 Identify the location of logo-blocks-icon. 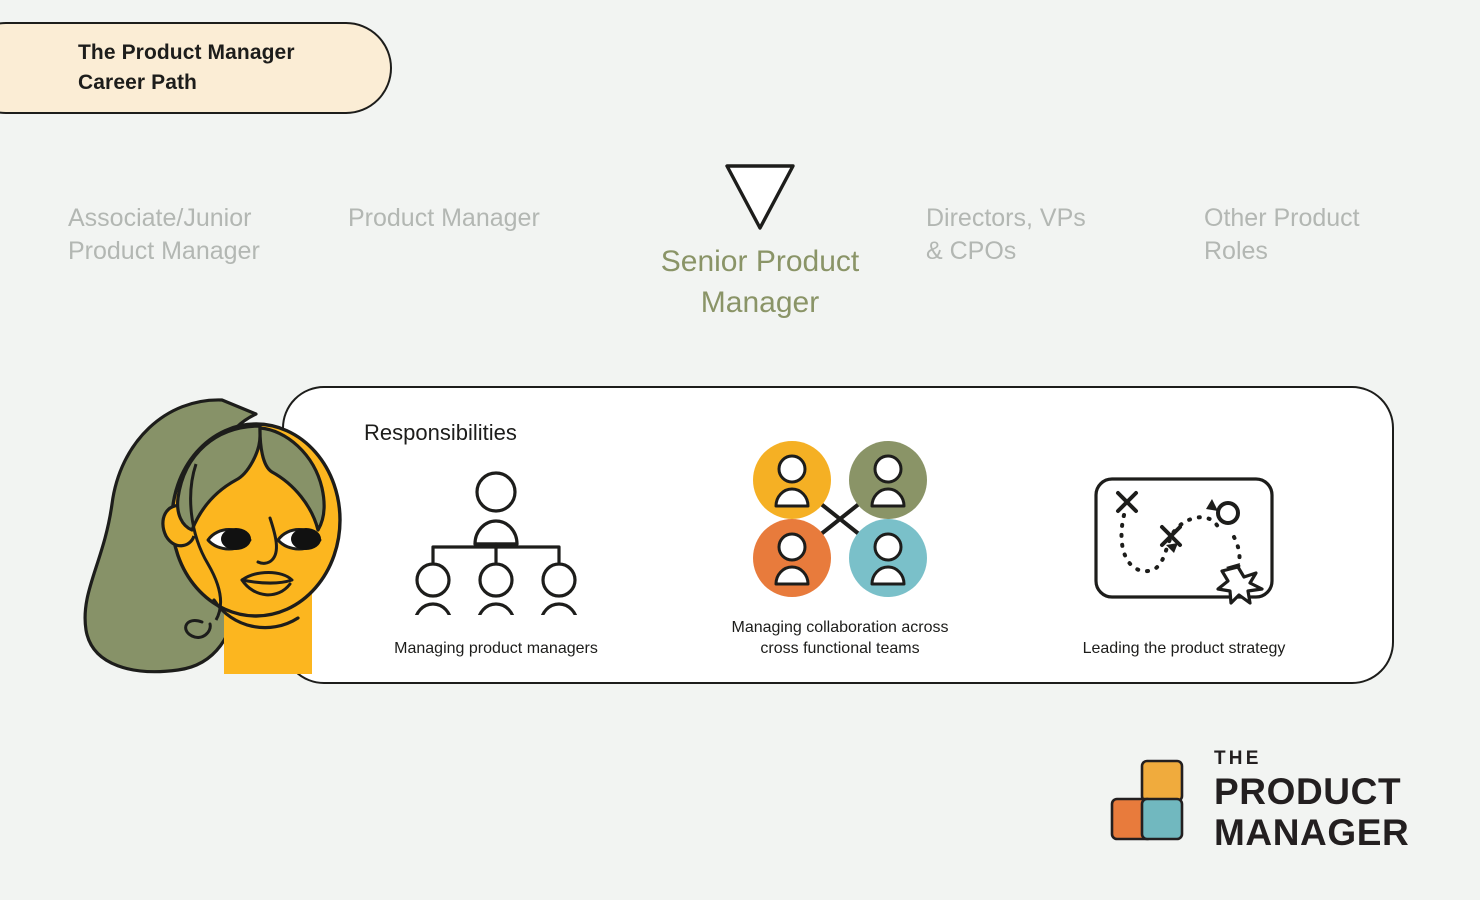
(1147, 800).